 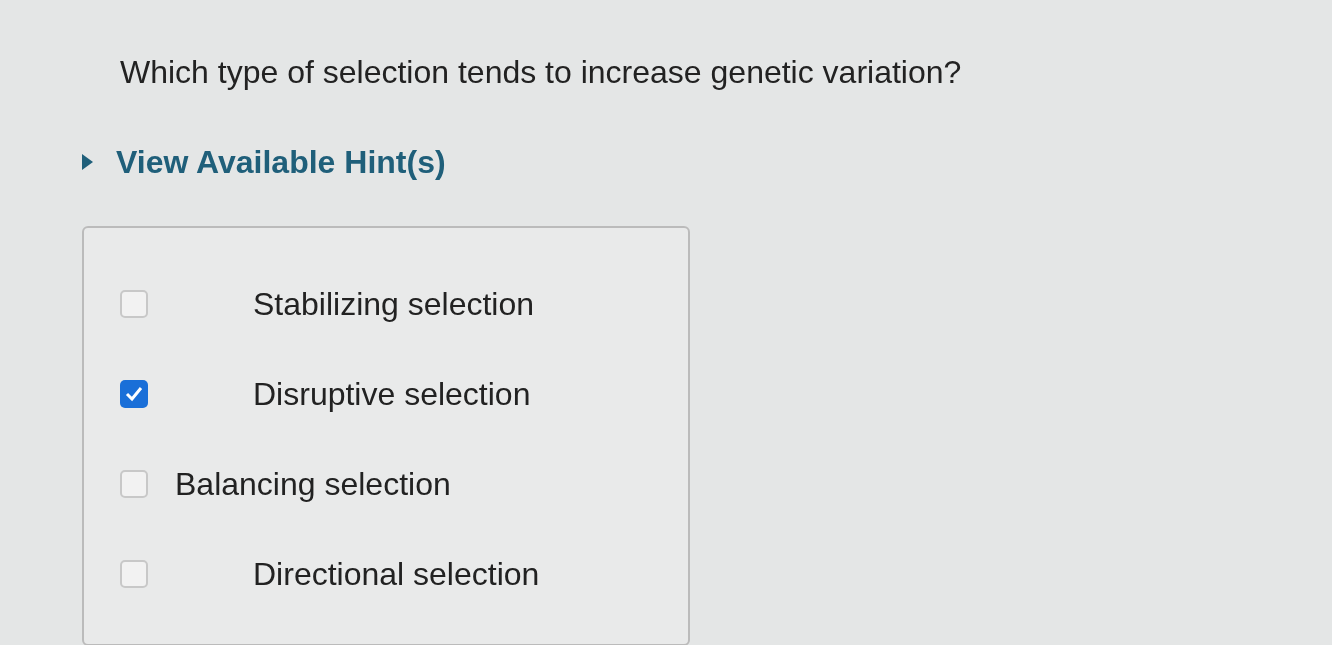 I want to click on hints-link: View Available Hint(s), so click(x=263, y=162).